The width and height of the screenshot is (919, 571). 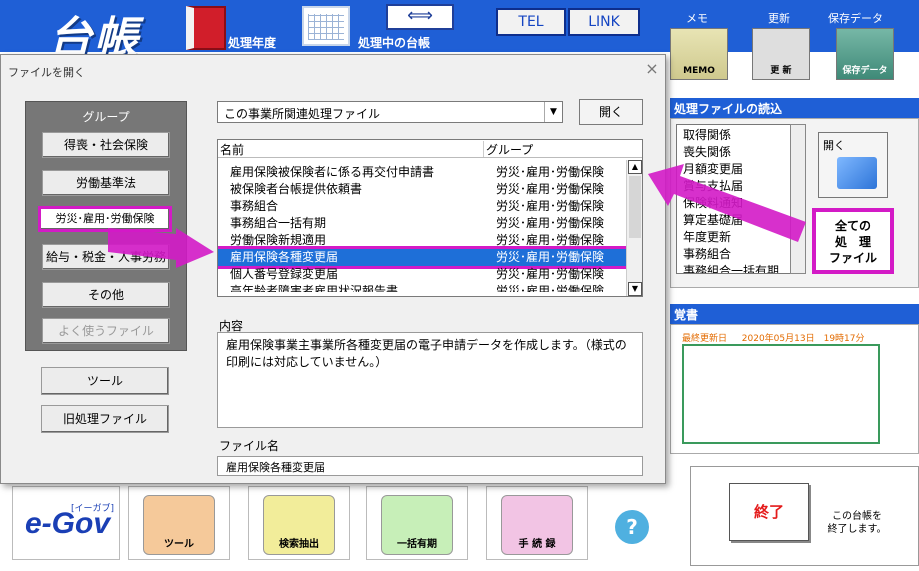 What do you see at coordinates (857, 529) in the screenshot?
I see `exit-note-line: 終了します。` at bounding box center [857, 529].